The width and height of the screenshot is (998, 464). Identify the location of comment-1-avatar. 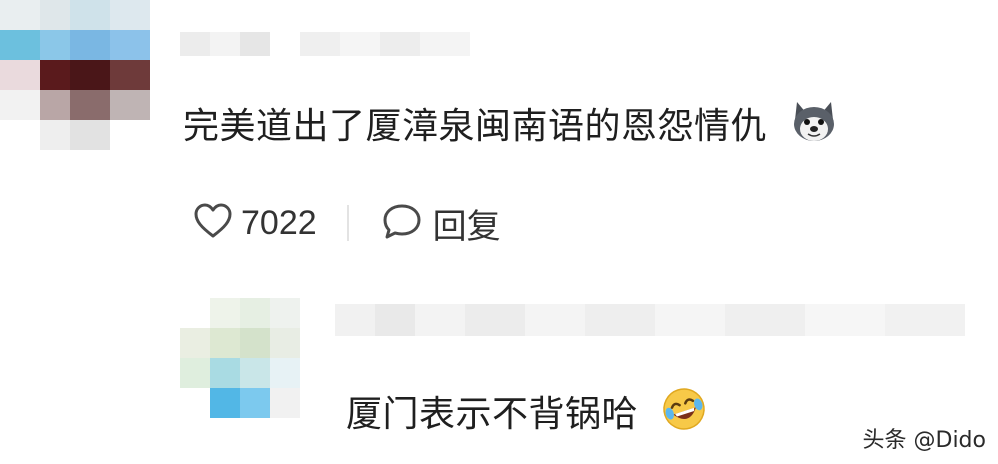
(75, 75).